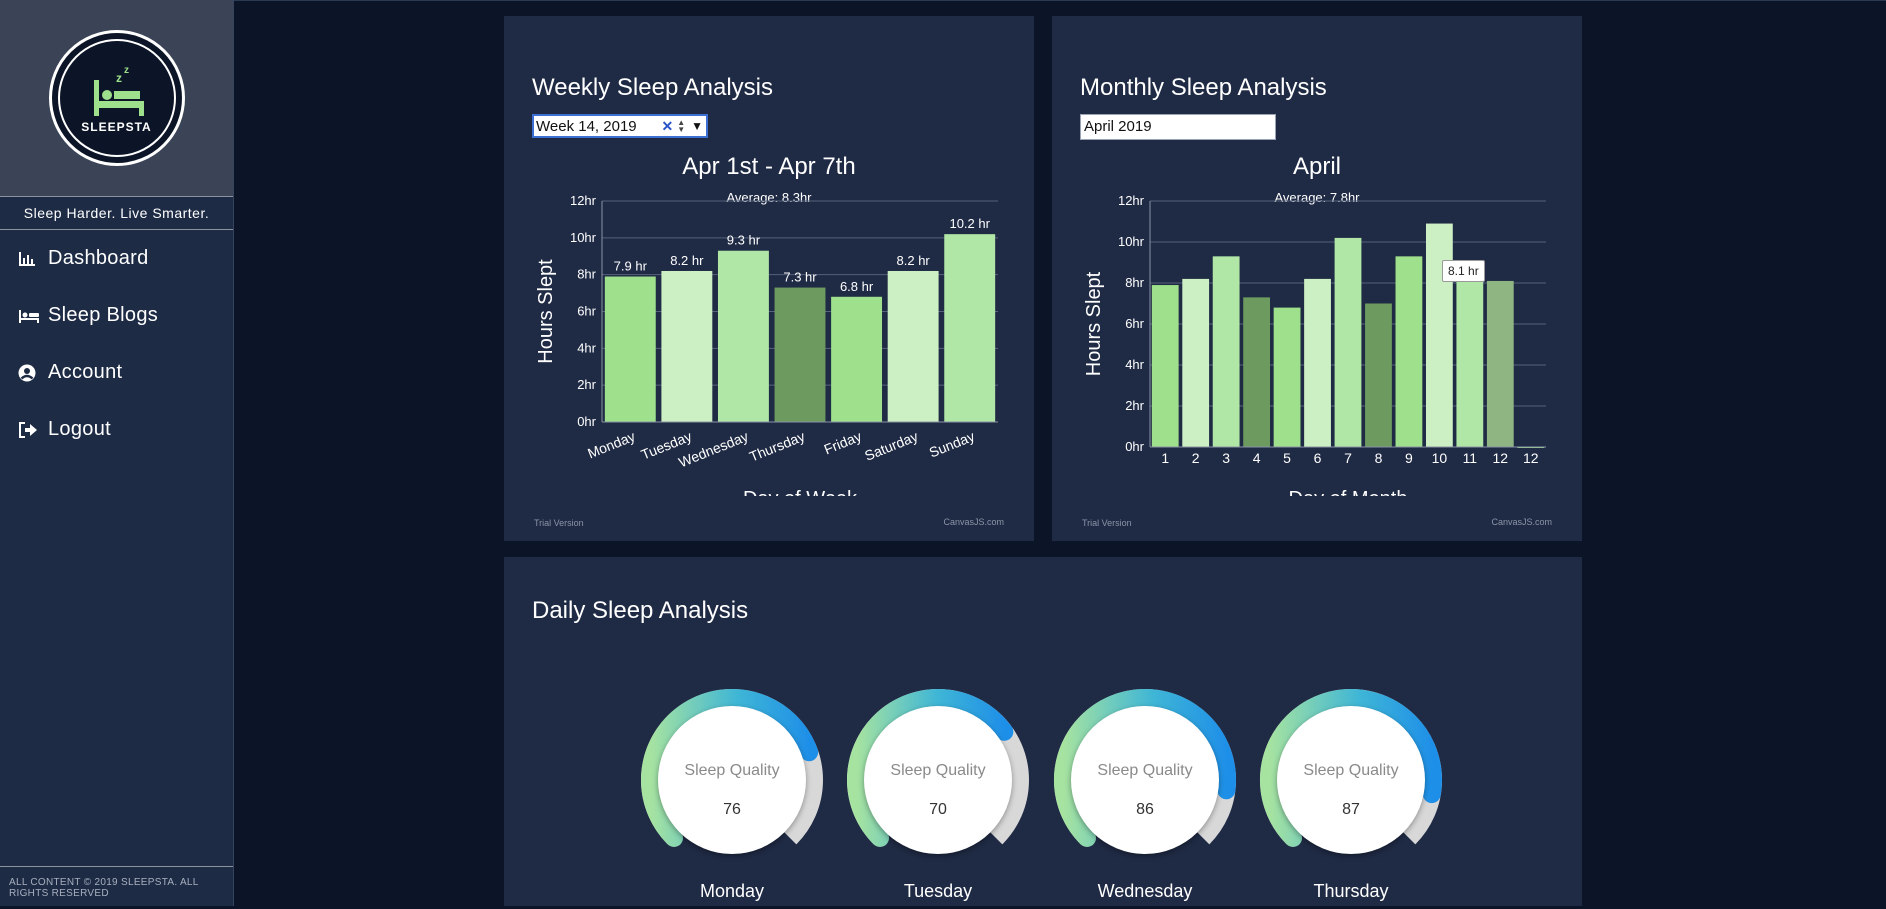 The width and height of the screenshot is (1886, 909). Describe the element at coordinates (1257, 458) in the screenshot. I see `x-tick-label: 4` at that location.